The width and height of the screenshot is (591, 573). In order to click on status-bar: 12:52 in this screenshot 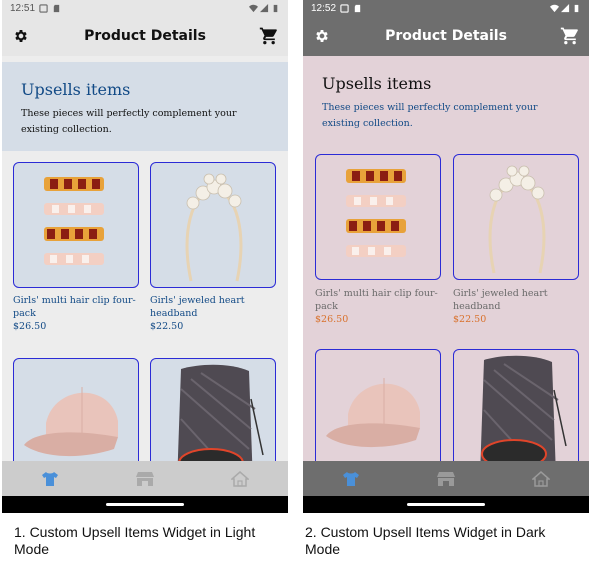, I will do `click(446, 8)`.